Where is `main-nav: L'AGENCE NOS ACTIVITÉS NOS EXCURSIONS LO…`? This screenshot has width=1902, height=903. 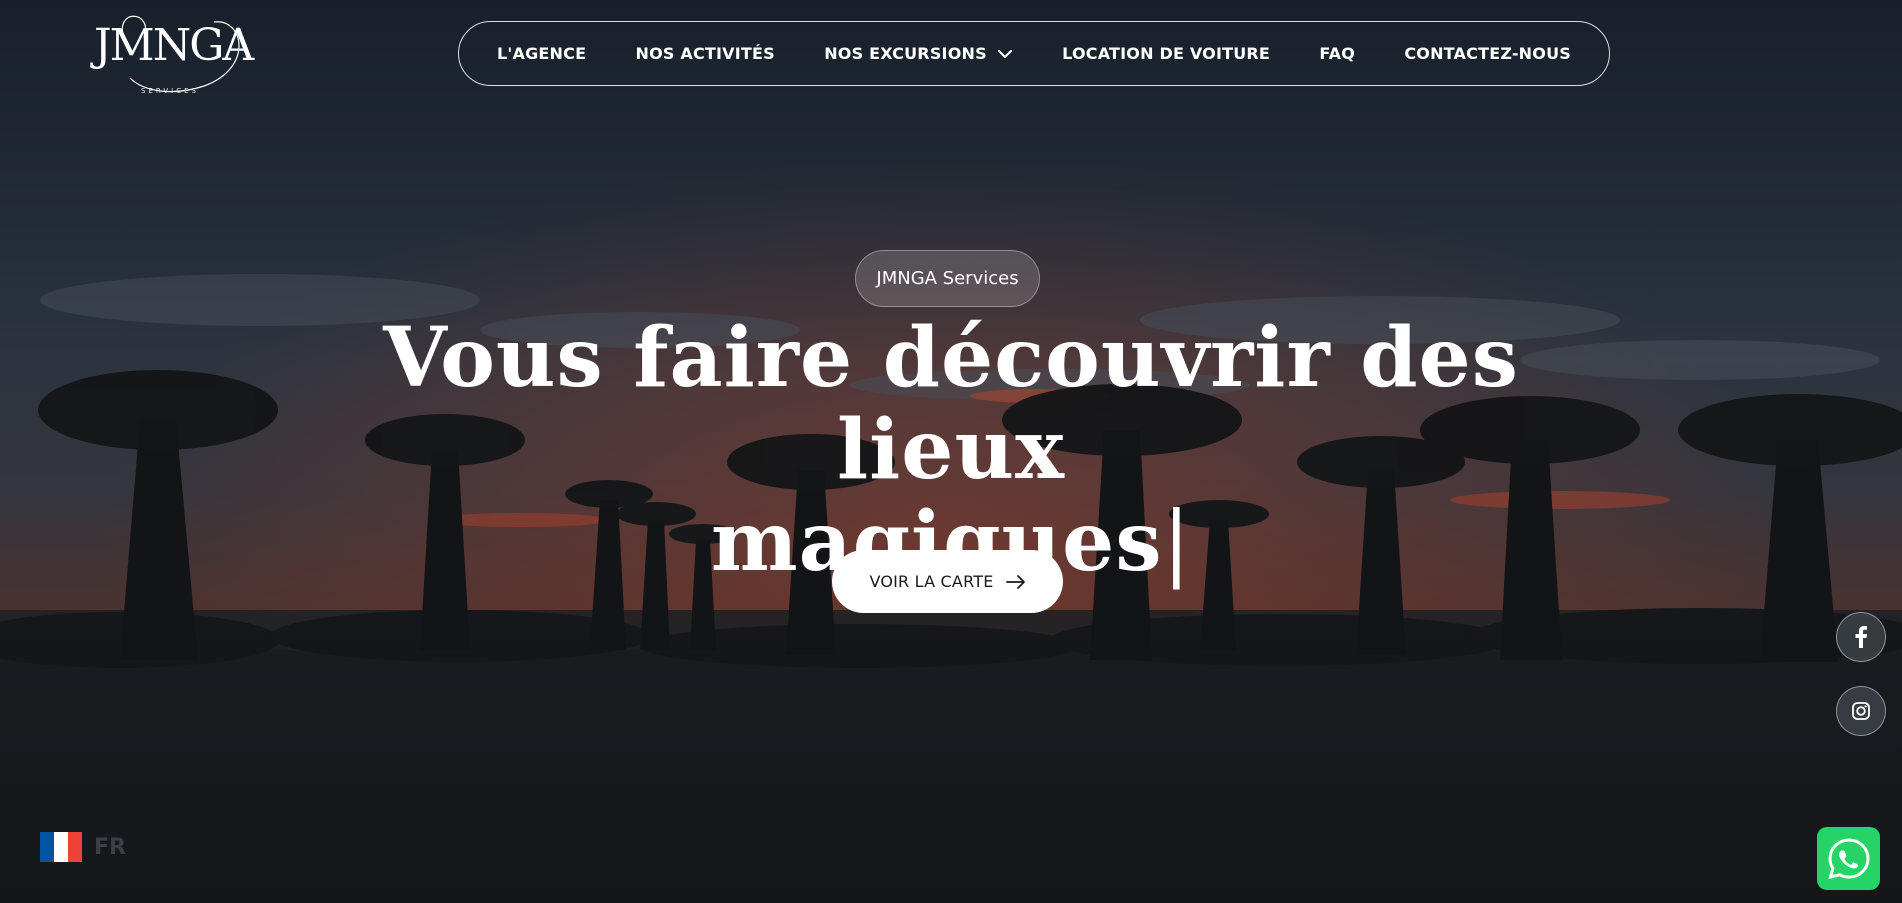 main-nav: L'AGENCE NOS ACTIVITÉS NOS EXCURSIONS LO… is located at coordinates (1034, 53).